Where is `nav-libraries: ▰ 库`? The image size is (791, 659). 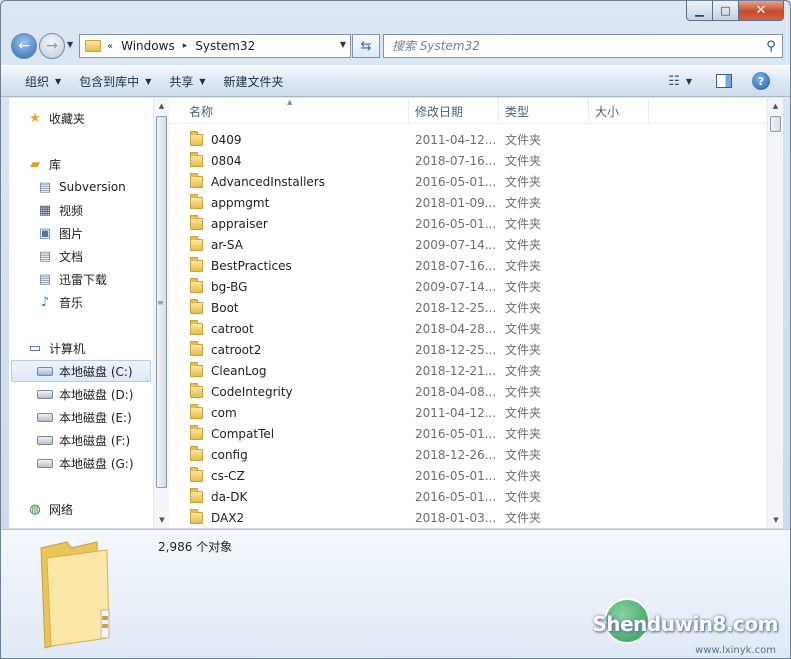
nav-libraries: ▰ 库 is located at coordinates (87, 164).